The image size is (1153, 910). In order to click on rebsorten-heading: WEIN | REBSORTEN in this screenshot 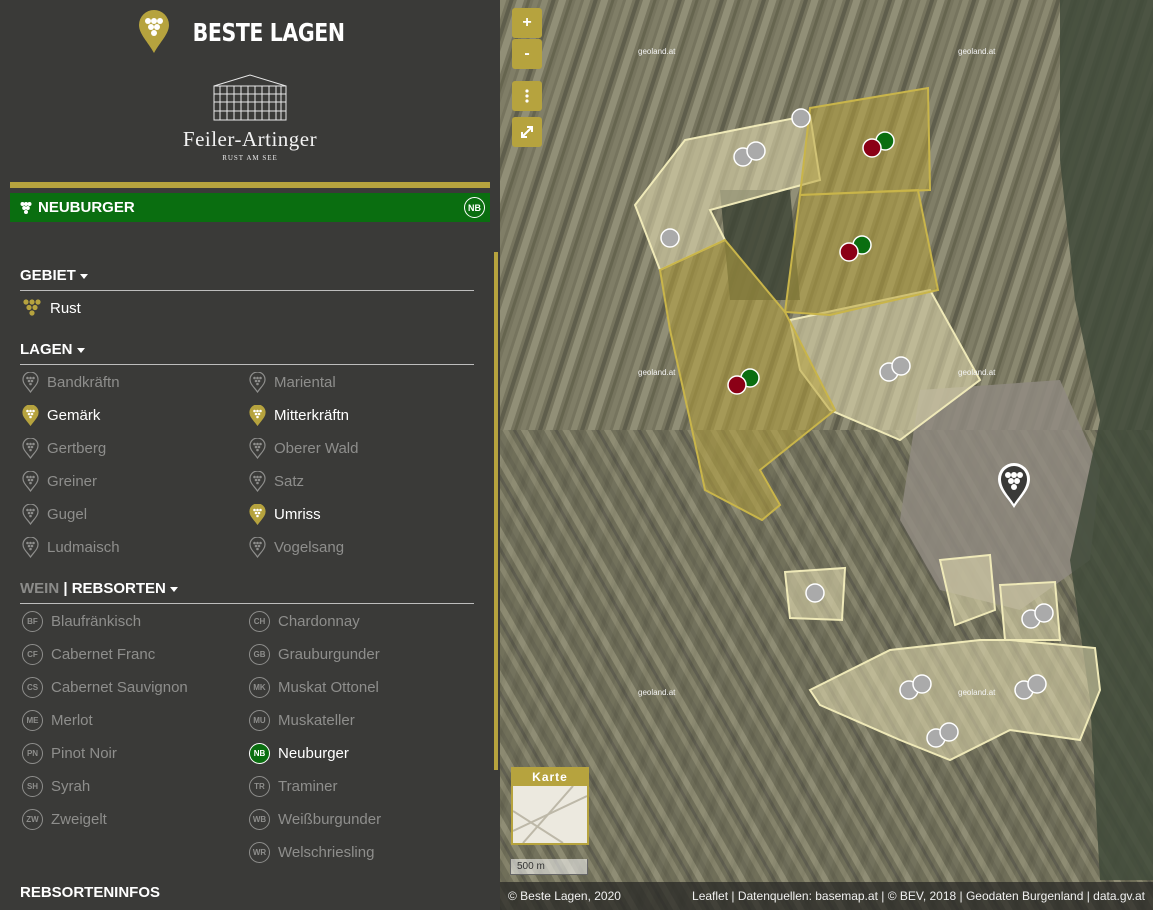, I will do `click(247, 592)`.